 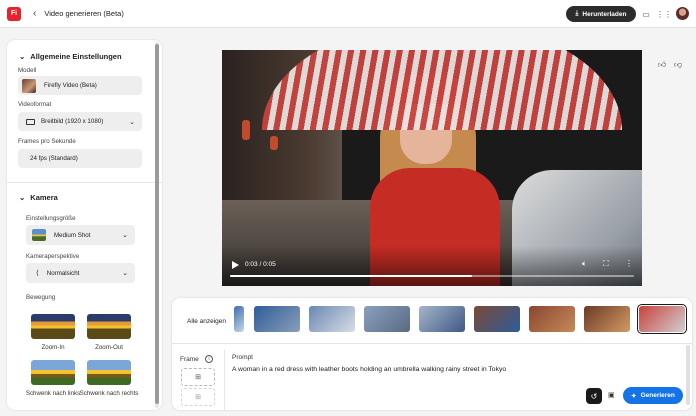 I want to click on style-icon: ▣, so click(x=613, y=396).